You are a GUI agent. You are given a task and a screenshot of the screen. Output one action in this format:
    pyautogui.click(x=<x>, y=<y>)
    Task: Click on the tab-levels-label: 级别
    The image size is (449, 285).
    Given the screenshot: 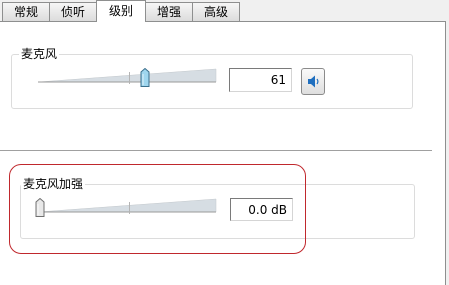 What is the action you would take?
    pyautogui.click(x=120, y=11)
    